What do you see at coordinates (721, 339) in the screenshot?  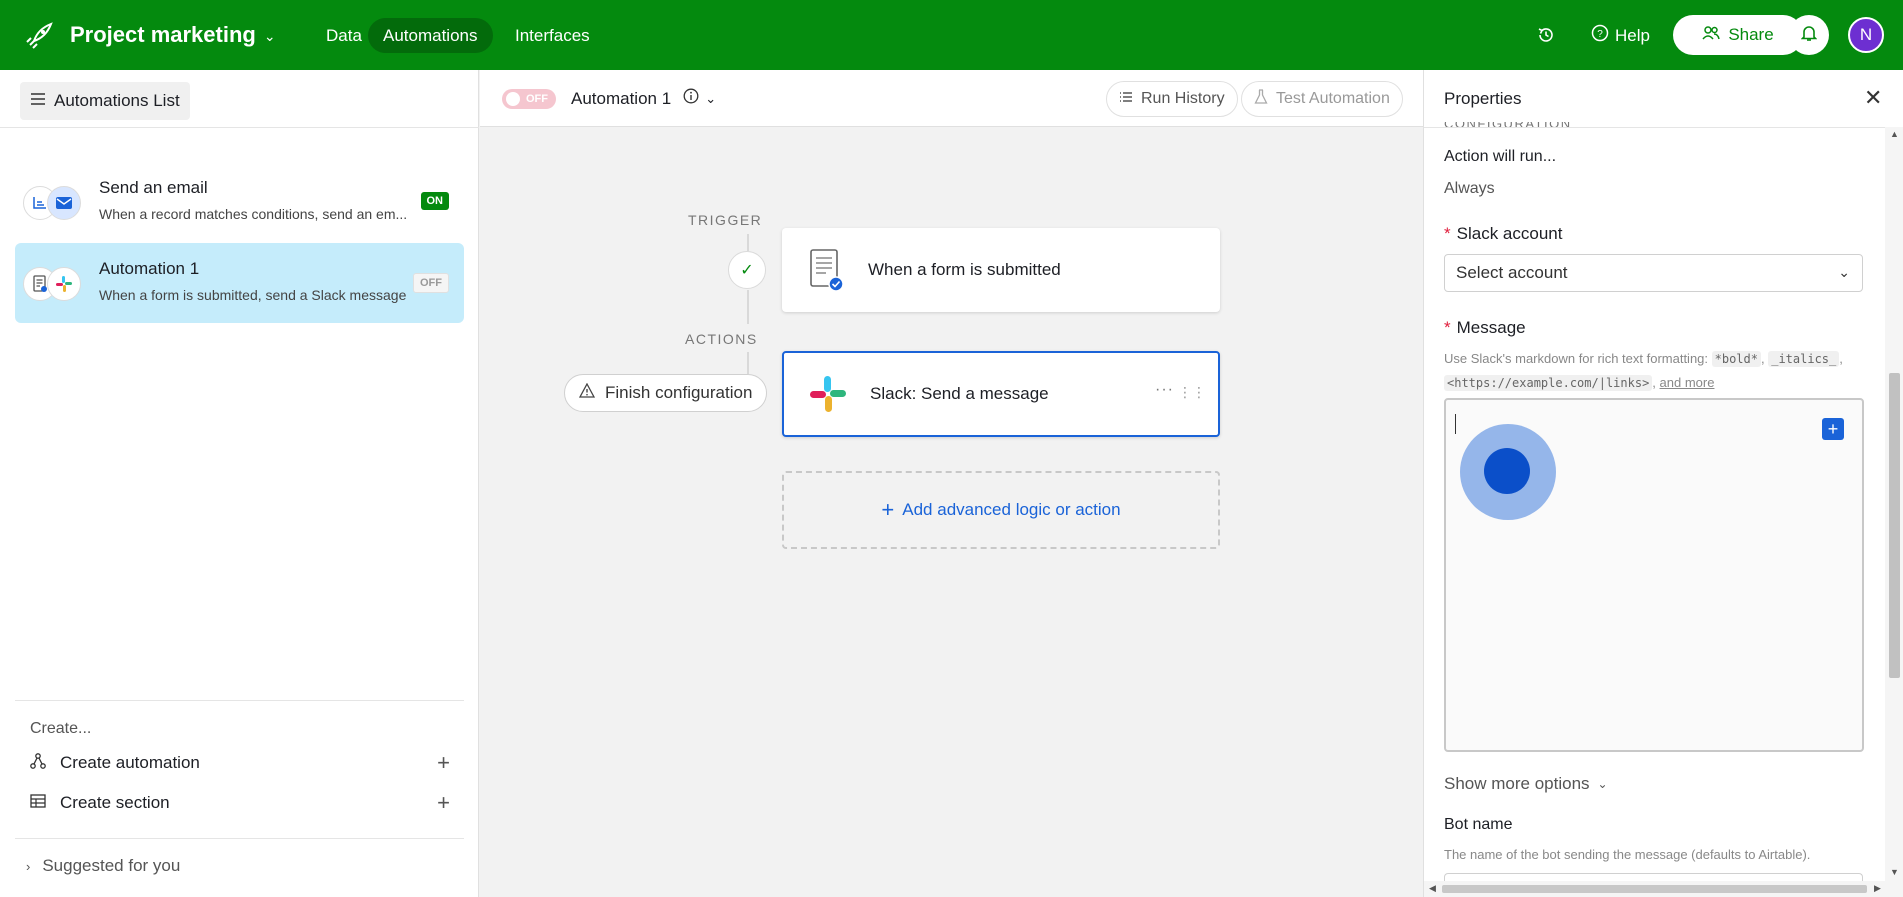 I see `actions-label: ACTIONS` at bounding box center [721, 339].